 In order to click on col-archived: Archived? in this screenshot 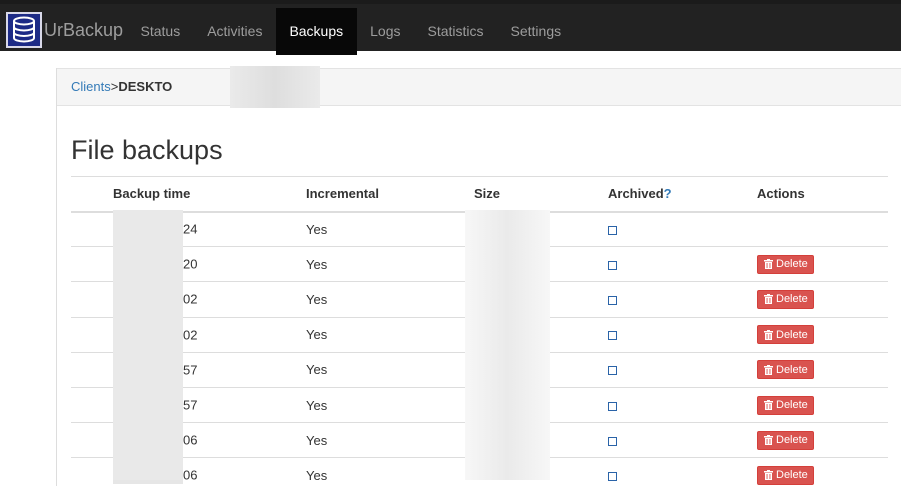, I will do `click(682, 194)`.